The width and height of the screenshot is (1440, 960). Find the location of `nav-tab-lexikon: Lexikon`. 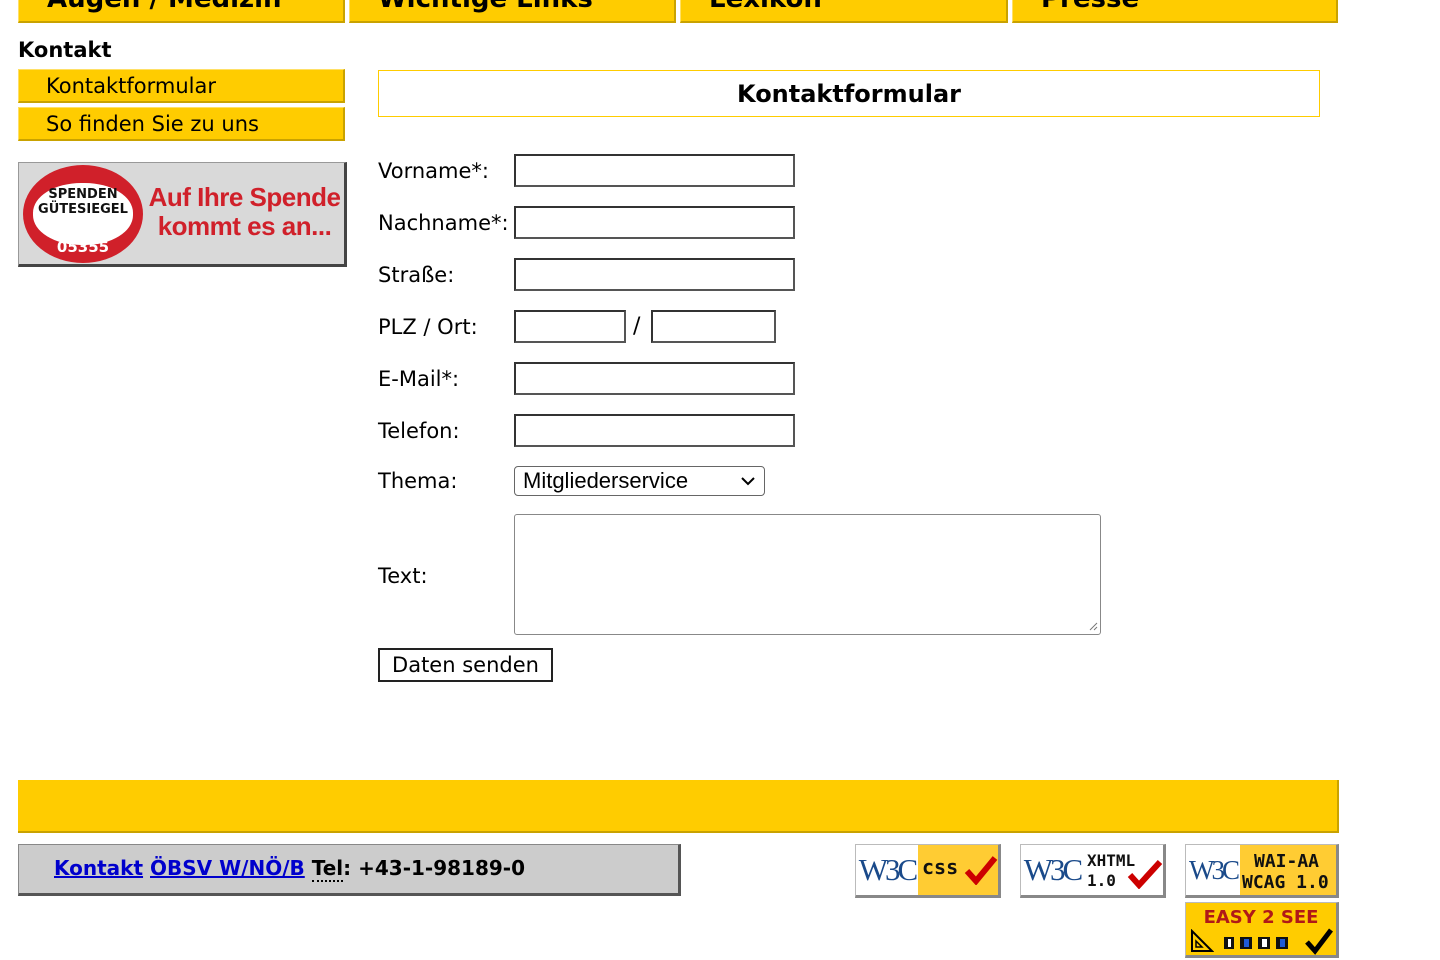

nav-tab-lexikon: Lexikon is located at coordinates (844, 11).